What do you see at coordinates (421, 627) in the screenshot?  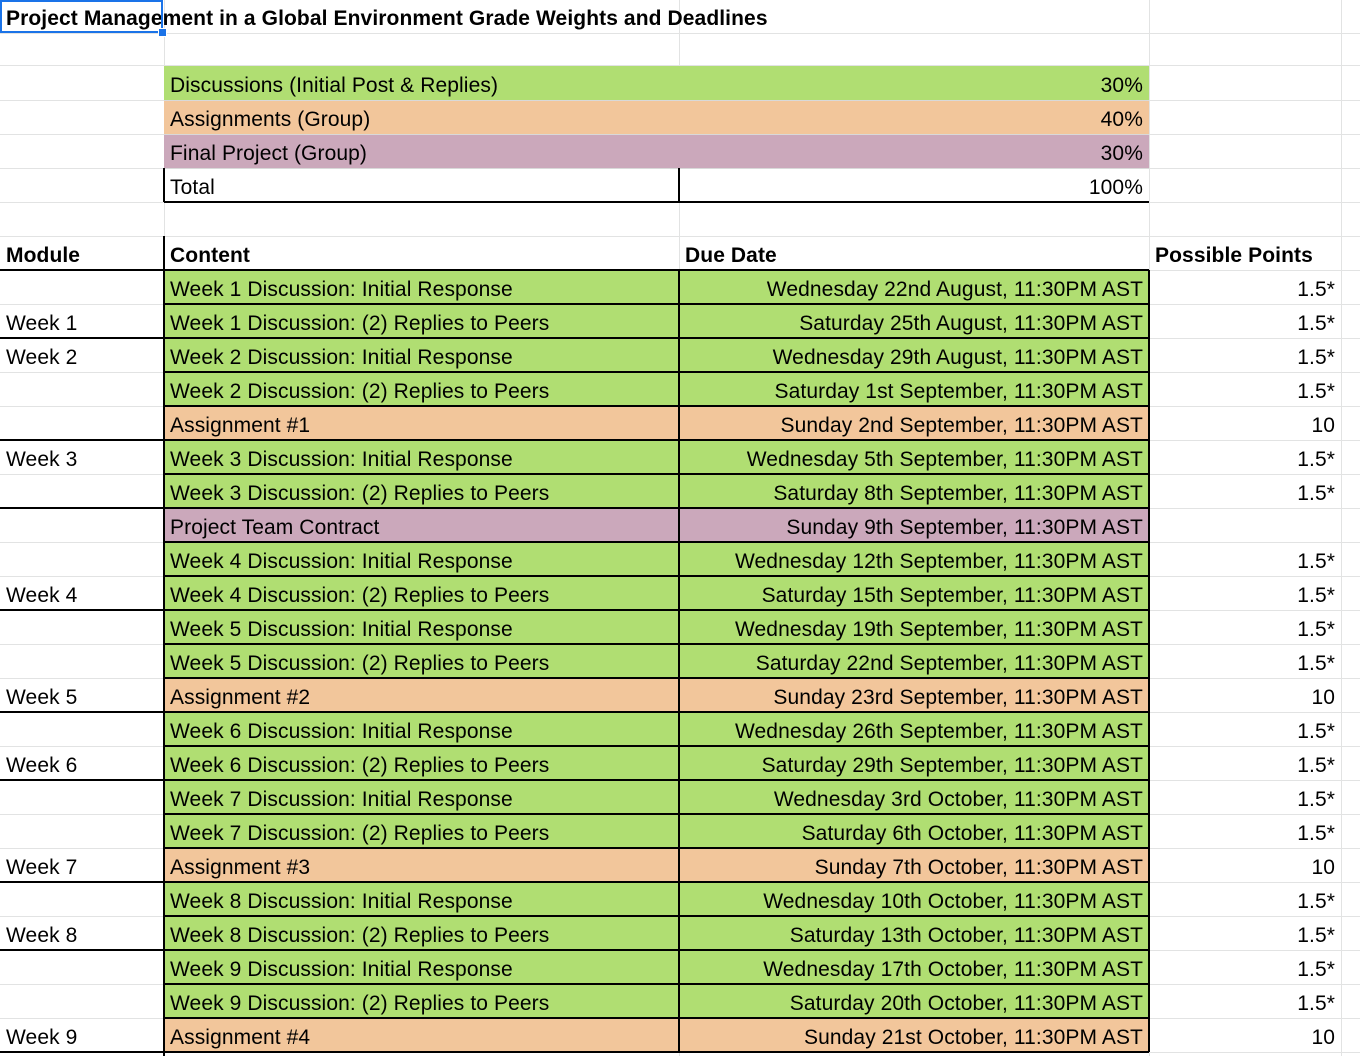 I see `content-cell: Week 5 Discussion: Initial Response` at bounding box center [421, 627].